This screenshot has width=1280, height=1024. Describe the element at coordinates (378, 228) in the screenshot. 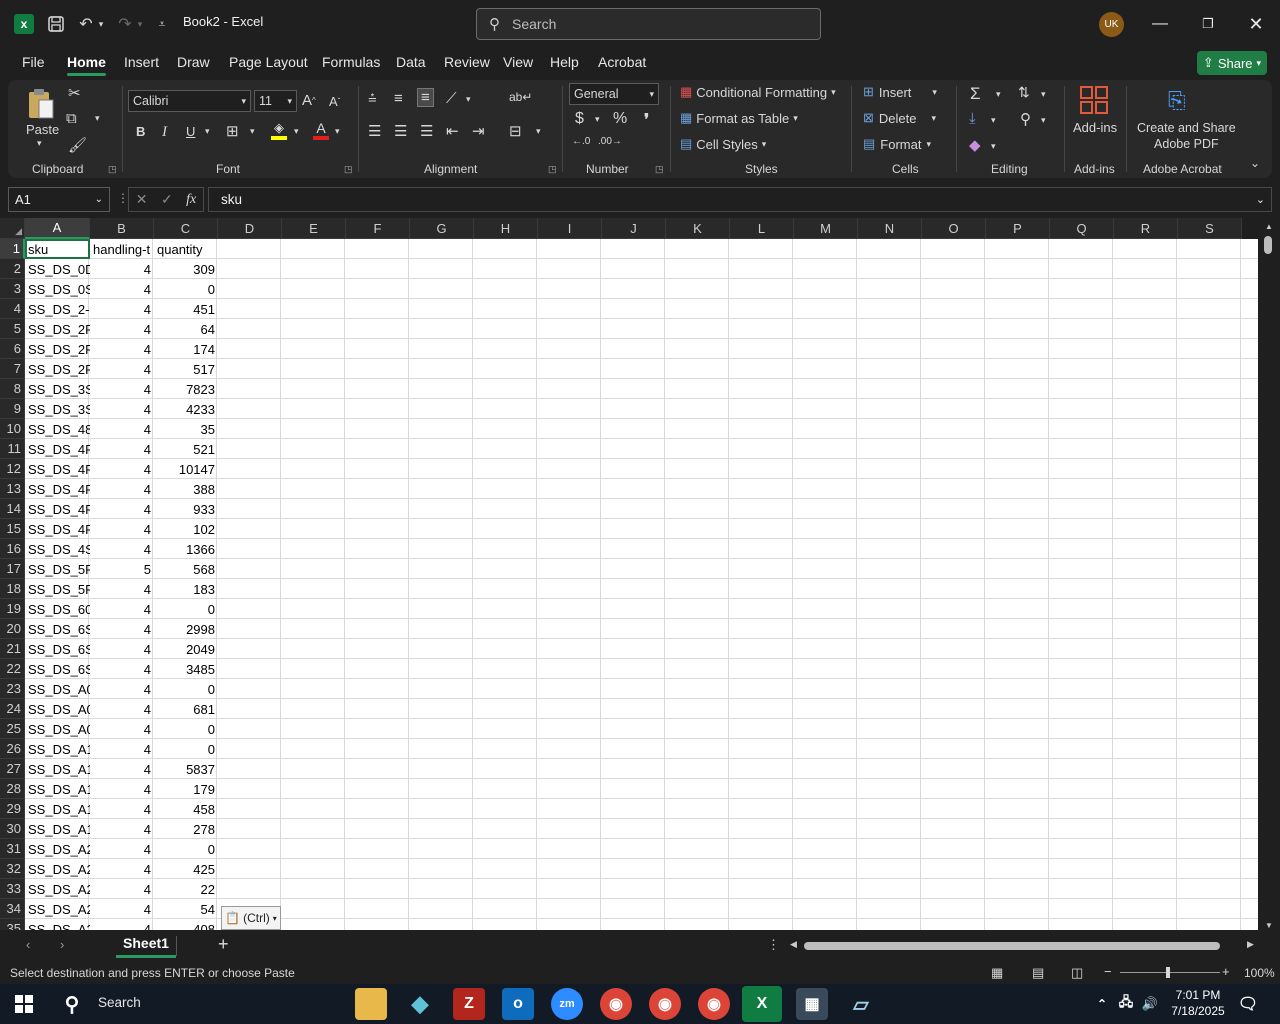

I see `column-header-f: F` at that location.